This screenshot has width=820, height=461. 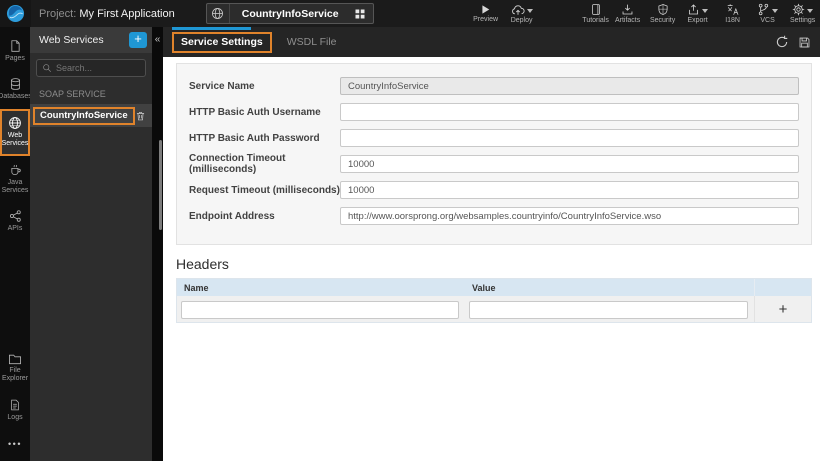 What do you see at coordinates (202, 264) in the screenshot?
I see `headers-section-title: Headers` at bounding box center [202, 264].